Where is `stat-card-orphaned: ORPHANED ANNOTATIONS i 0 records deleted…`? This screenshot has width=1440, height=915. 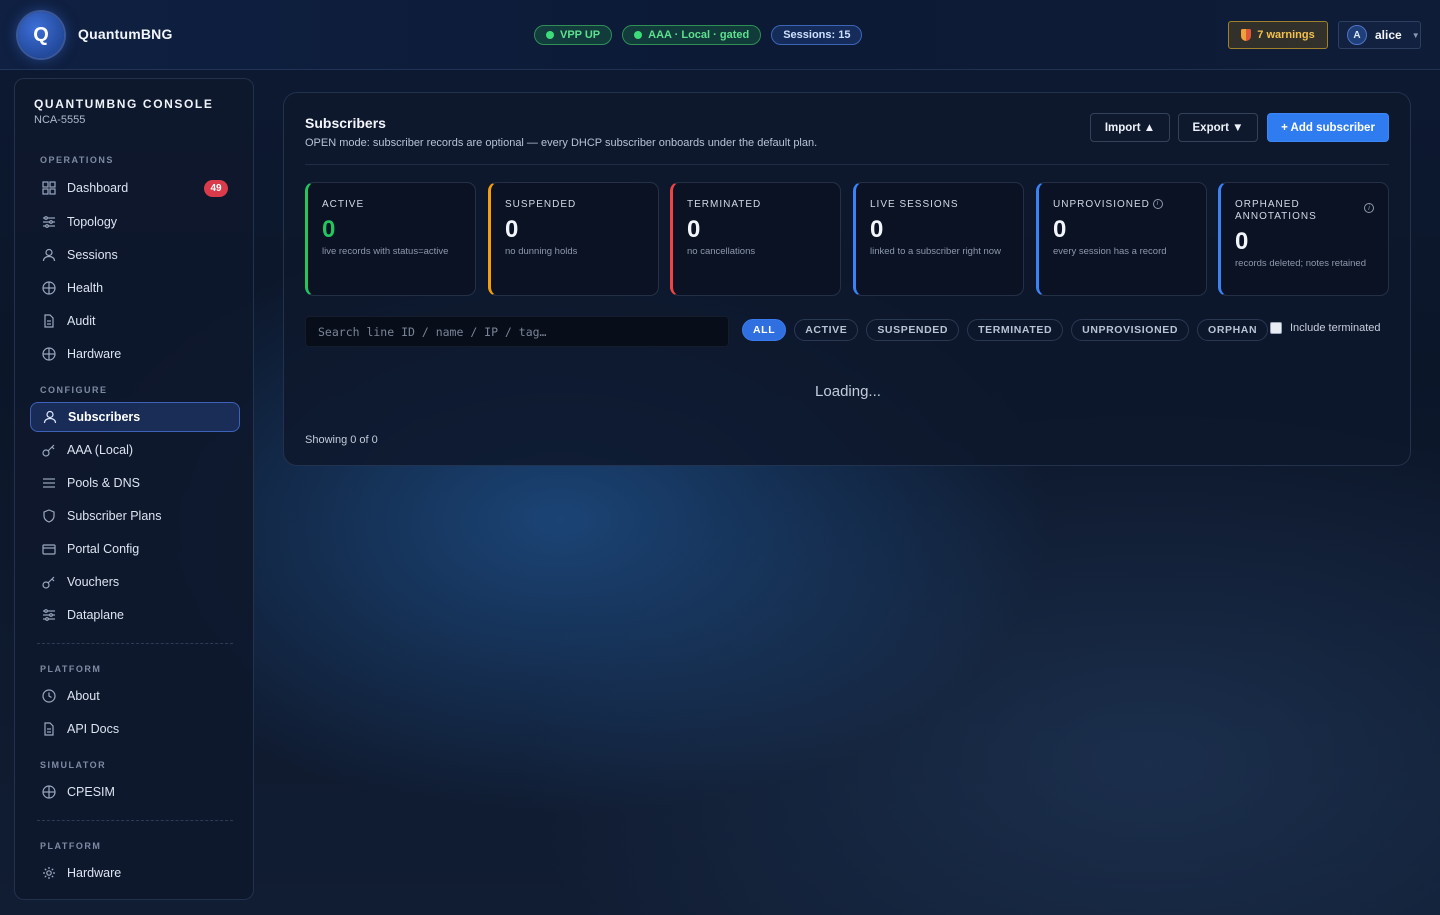 stat-card-orphaned: ORPHANED ANNOTATIONS i 0 records deleted… is located at coordinates (1303, 239).